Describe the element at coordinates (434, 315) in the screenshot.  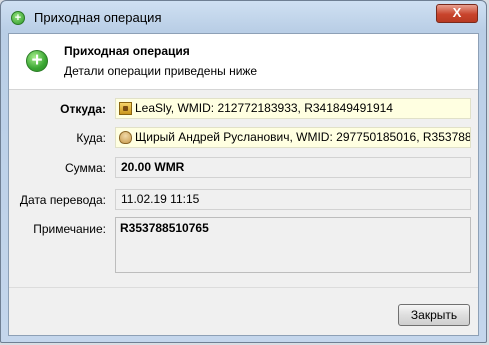
I see `close-button: Закрыть` at that location.